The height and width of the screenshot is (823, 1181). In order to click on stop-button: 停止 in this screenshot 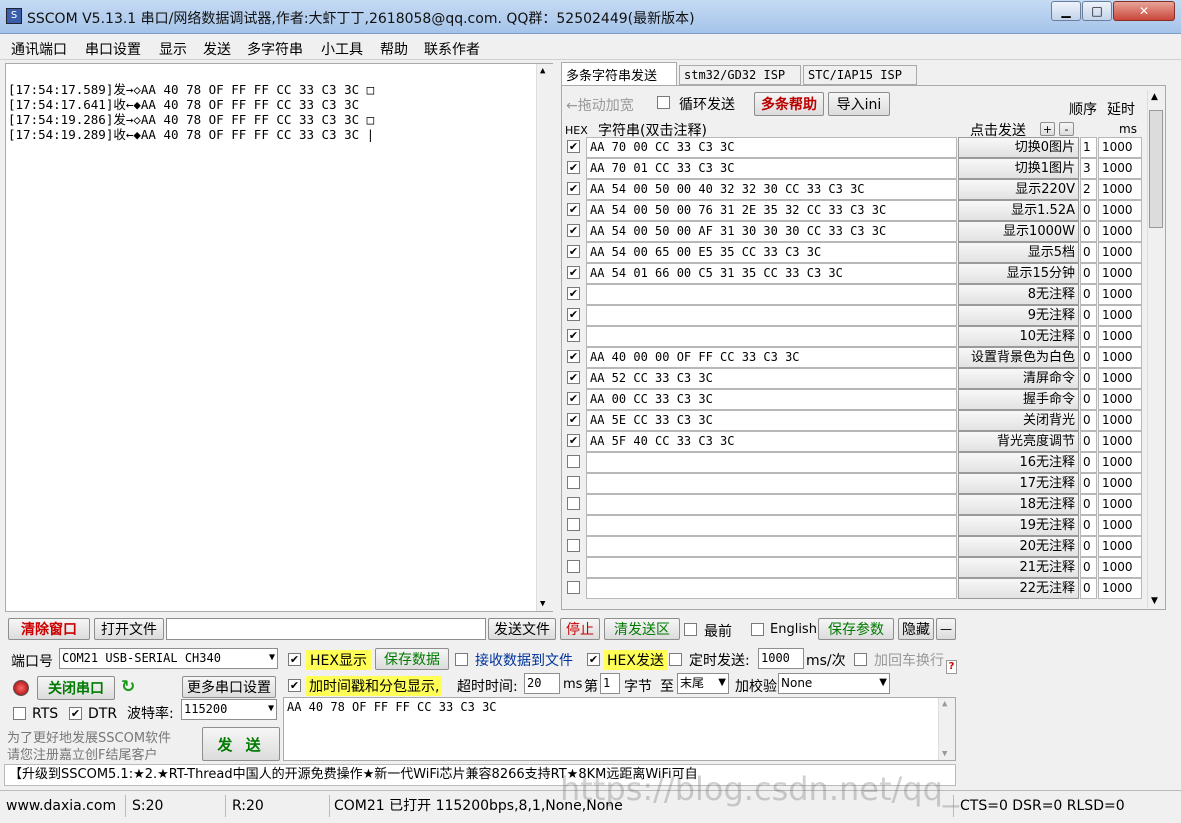, I will do `click(580, 629)`.